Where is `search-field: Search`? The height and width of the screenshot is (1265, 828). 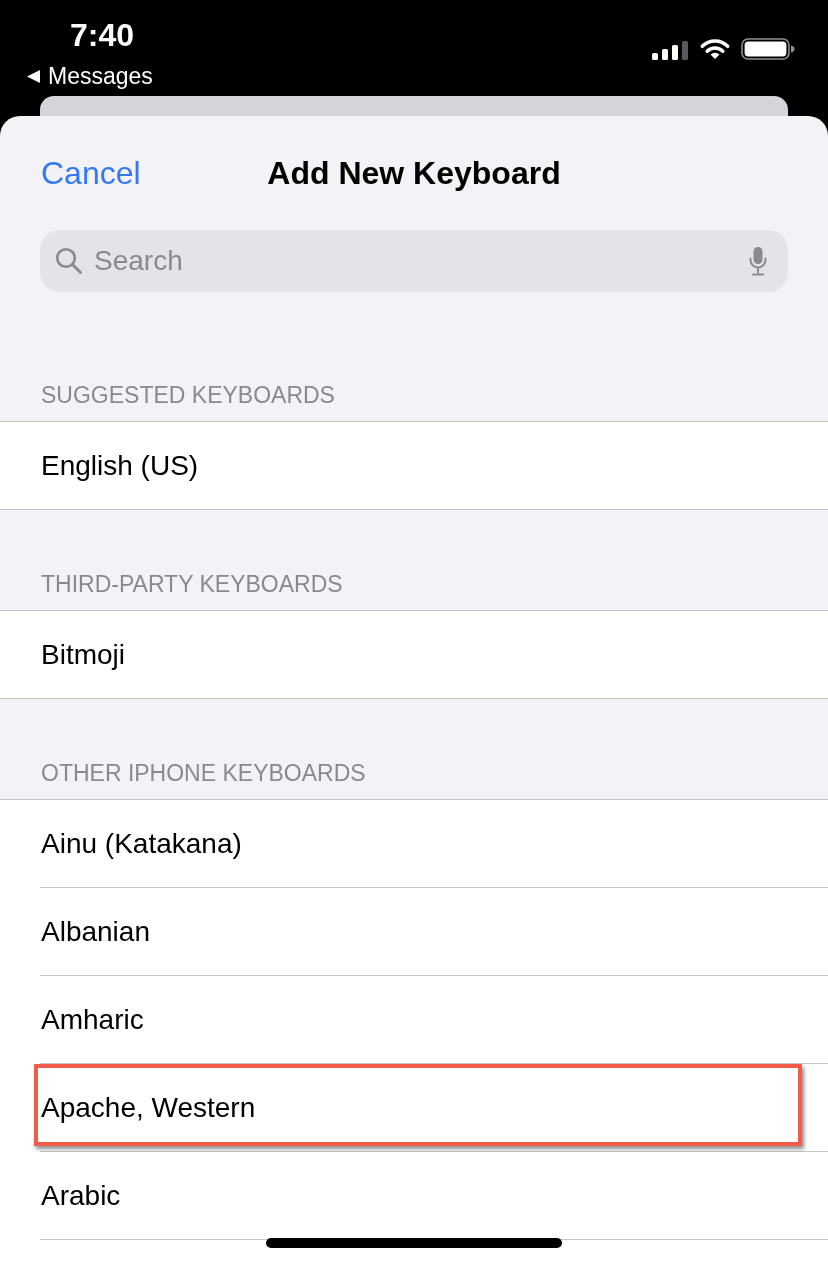
search-field: Search is located at coordinates (414, 261).